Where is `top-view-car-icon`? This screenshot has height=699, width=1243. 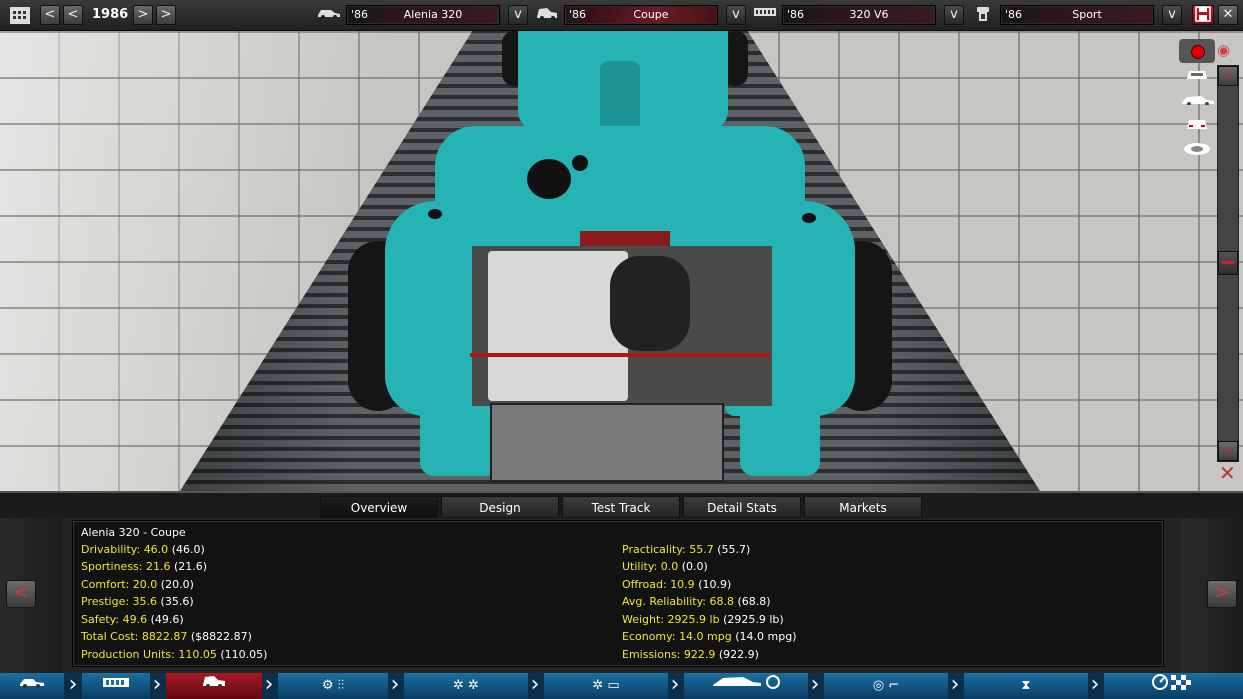 top-view-car-icon is located at coordinates (1197, 148).